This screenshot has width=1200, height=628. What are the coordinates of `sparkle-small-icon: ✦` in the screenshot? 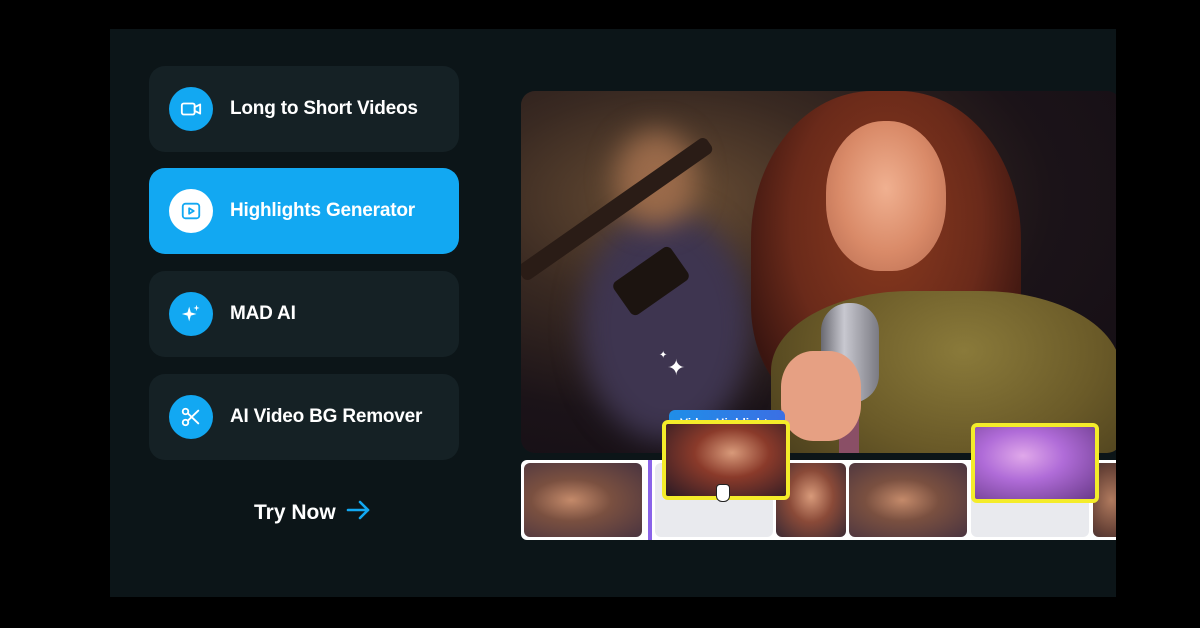 It's located at (663, 355).